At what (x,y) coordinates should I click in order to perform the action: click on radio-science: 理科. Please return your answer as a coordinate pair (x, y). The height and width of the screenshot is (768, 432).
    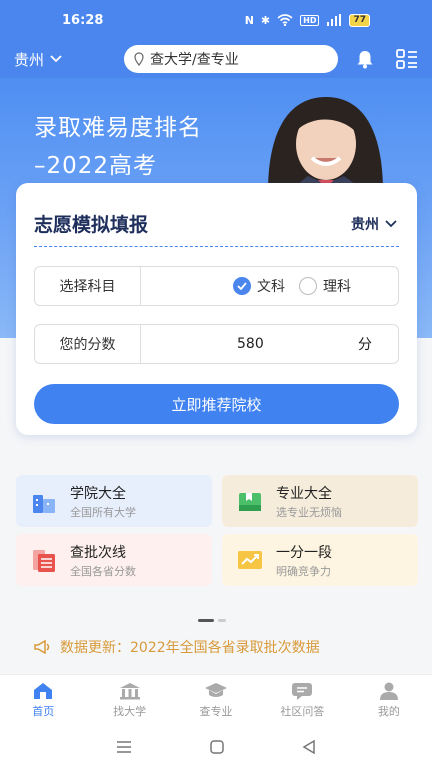
    Looking at the image, I should click on (325, 286).